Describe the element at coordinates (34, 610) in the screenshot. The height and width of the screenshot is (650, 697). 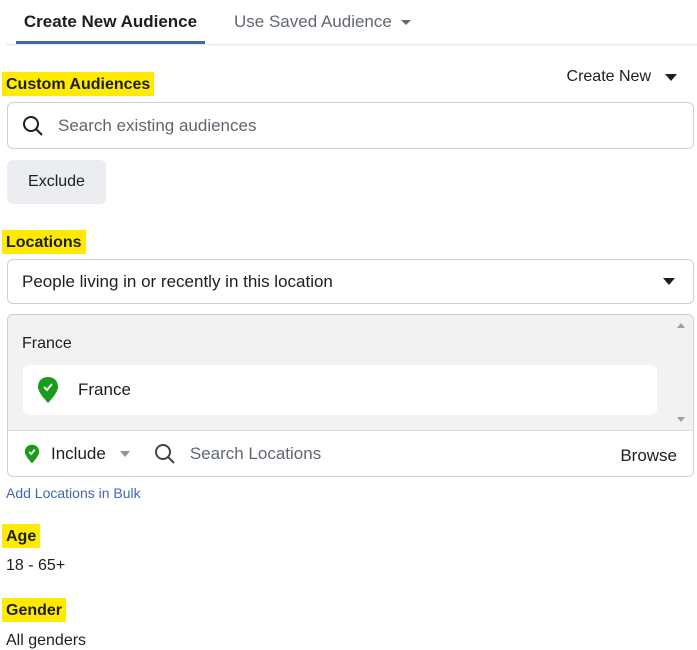
I see `section-title-gender: Gender` at that location.